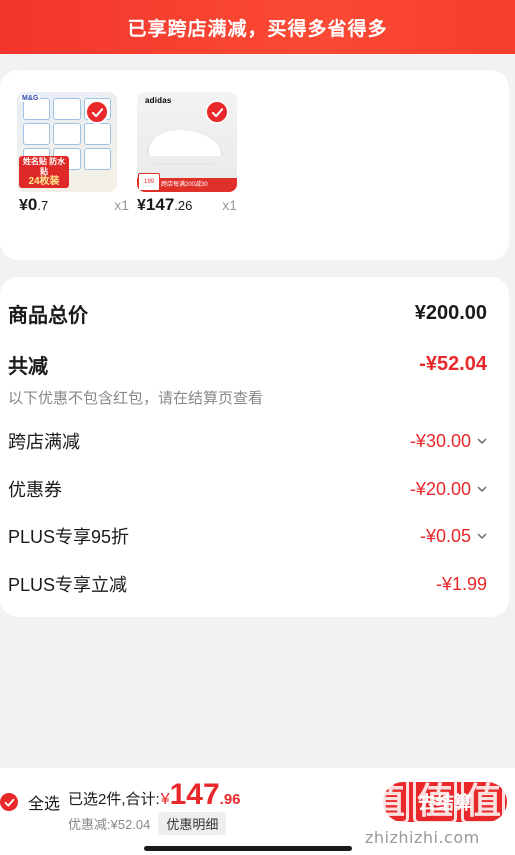 The width and height of the screenshot is (515, 855). Describe the element at coordinates (445, 535) in the screenshot. I see `discount-value: -¥0.05` at that location.